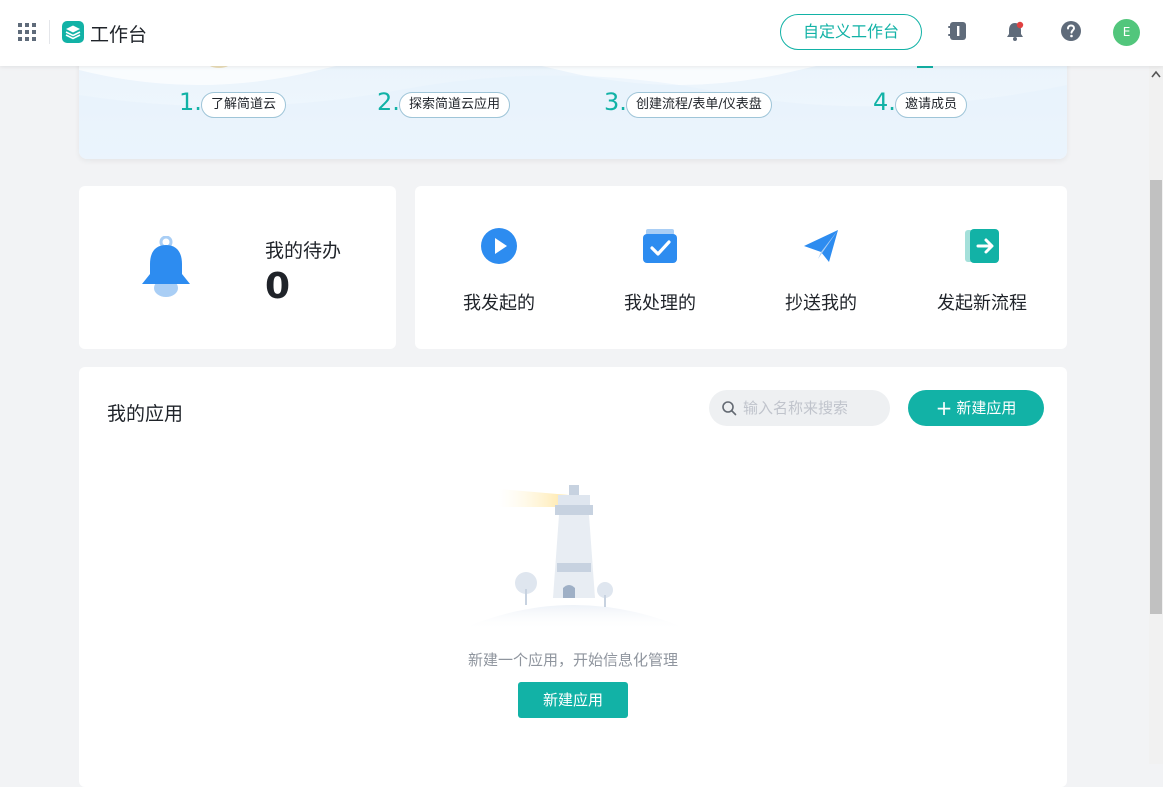  I want to click on step-number: 2., so click(388, 102).